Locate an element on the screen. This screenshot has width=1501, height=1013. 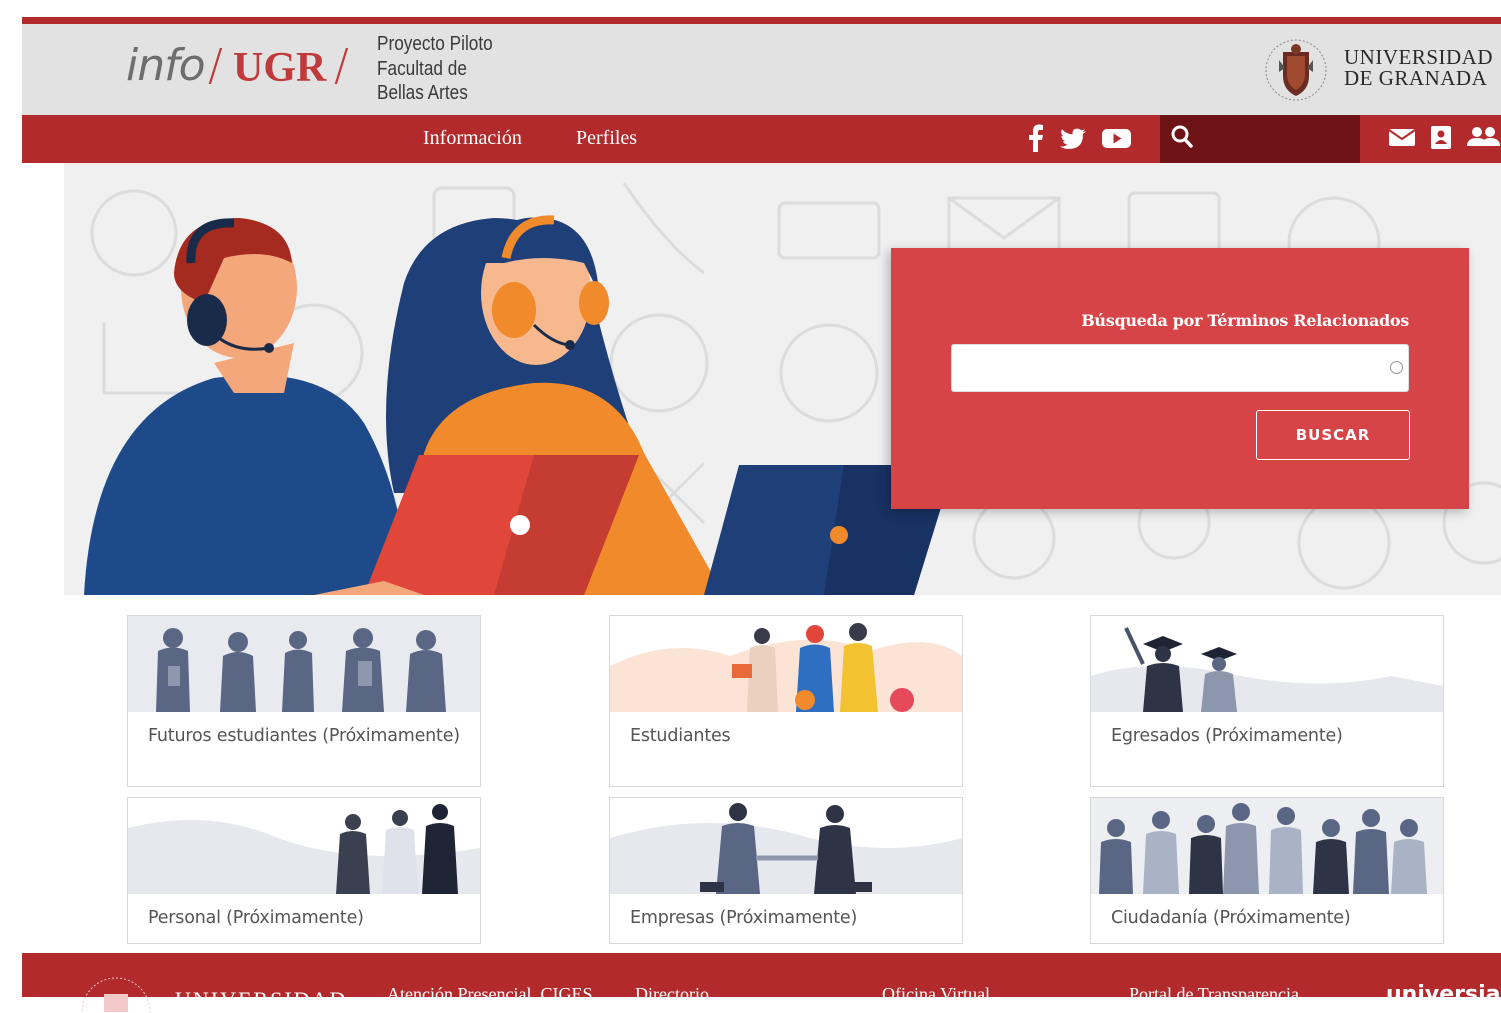
footer-crest-icon is located at coordinates (116, 994).